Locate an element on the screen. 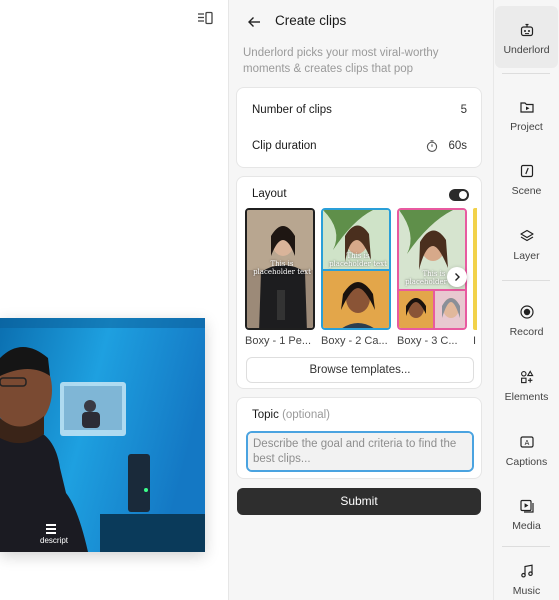  layout-template-next-peek is located at coordinates (475, 269).